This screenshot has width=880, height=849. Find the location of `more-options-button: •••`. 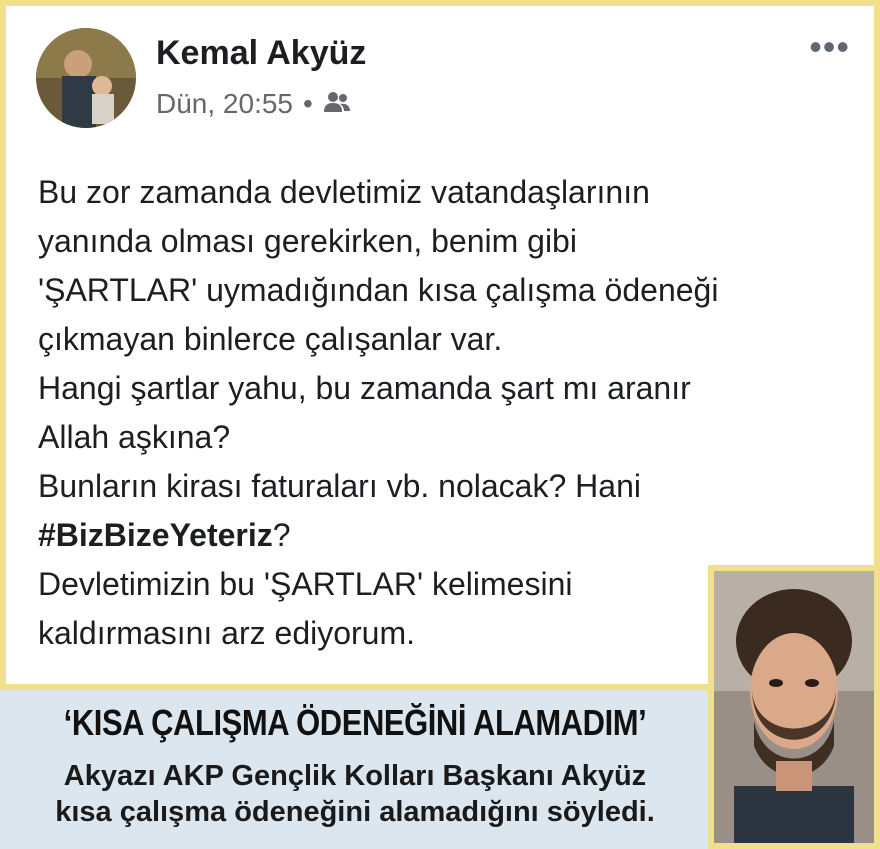

more-options-button: ••• is located at coordinates (829, 47).